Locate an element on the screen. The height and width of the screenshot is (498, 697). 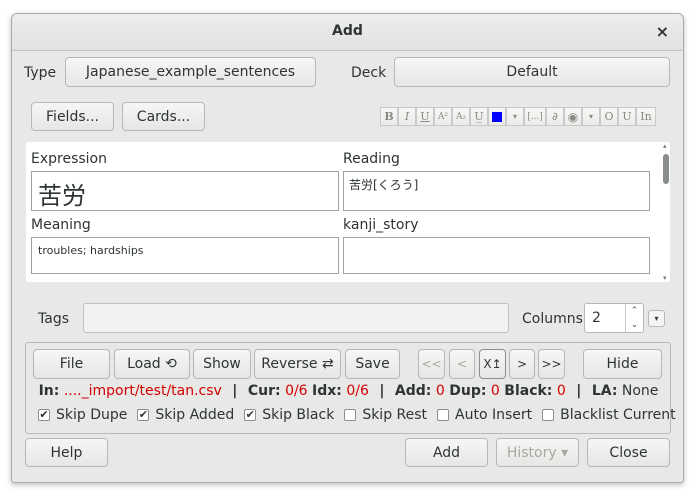
checkbox-label: Auto Insert is located at coordinates (494, 415).